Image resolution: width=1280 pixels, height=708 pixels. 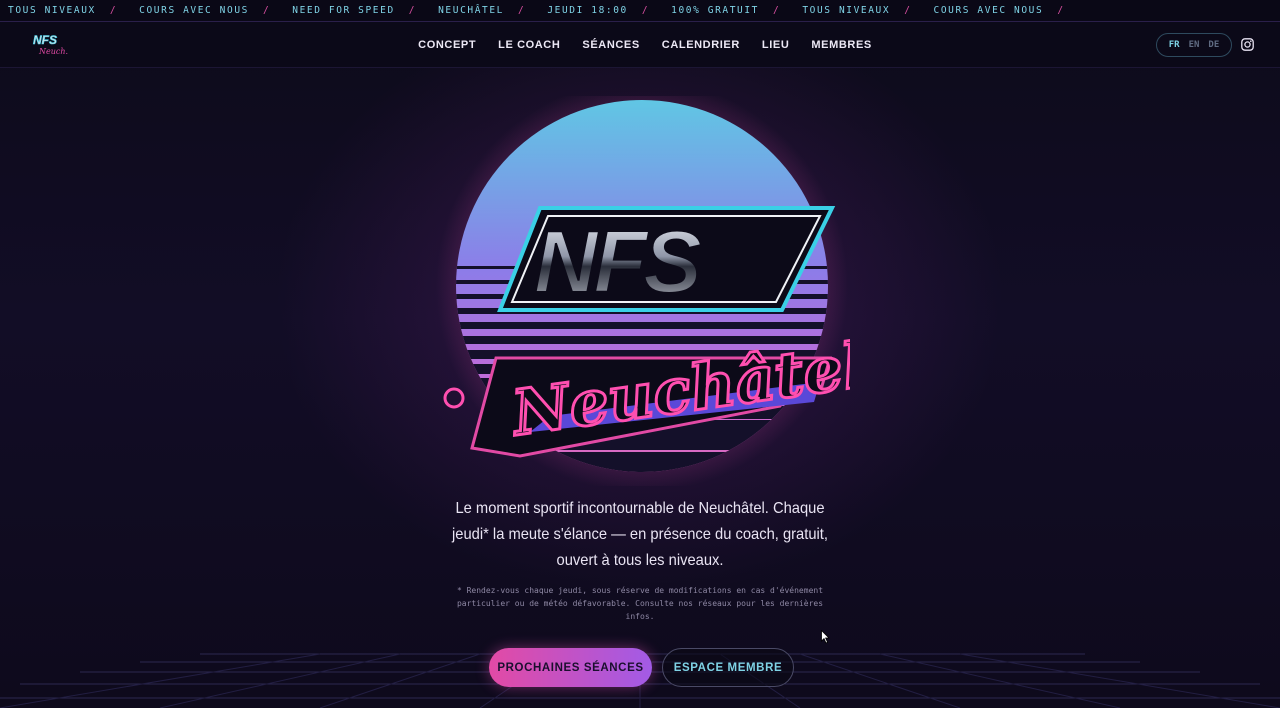 I want to click on ticker-item: NEED FOR SPEED, so click(x=343, y=10).